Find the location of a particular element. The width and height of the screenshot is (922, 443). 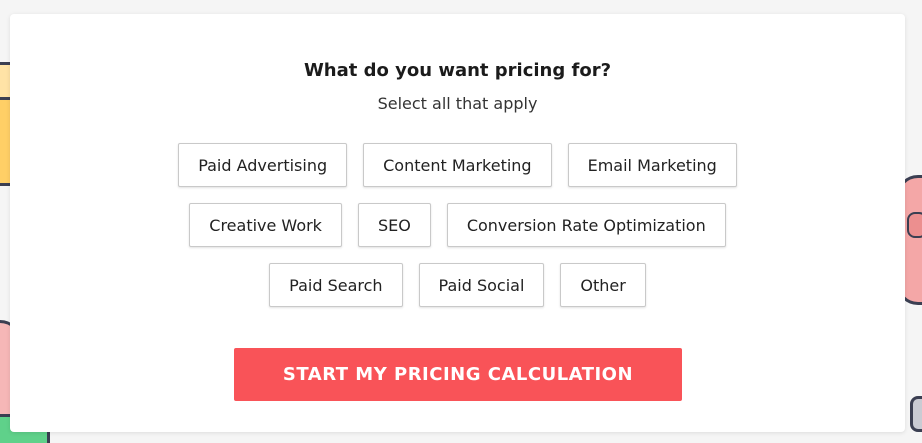

card-title: What do you want pricing for? is located at coordinates (457, 70).